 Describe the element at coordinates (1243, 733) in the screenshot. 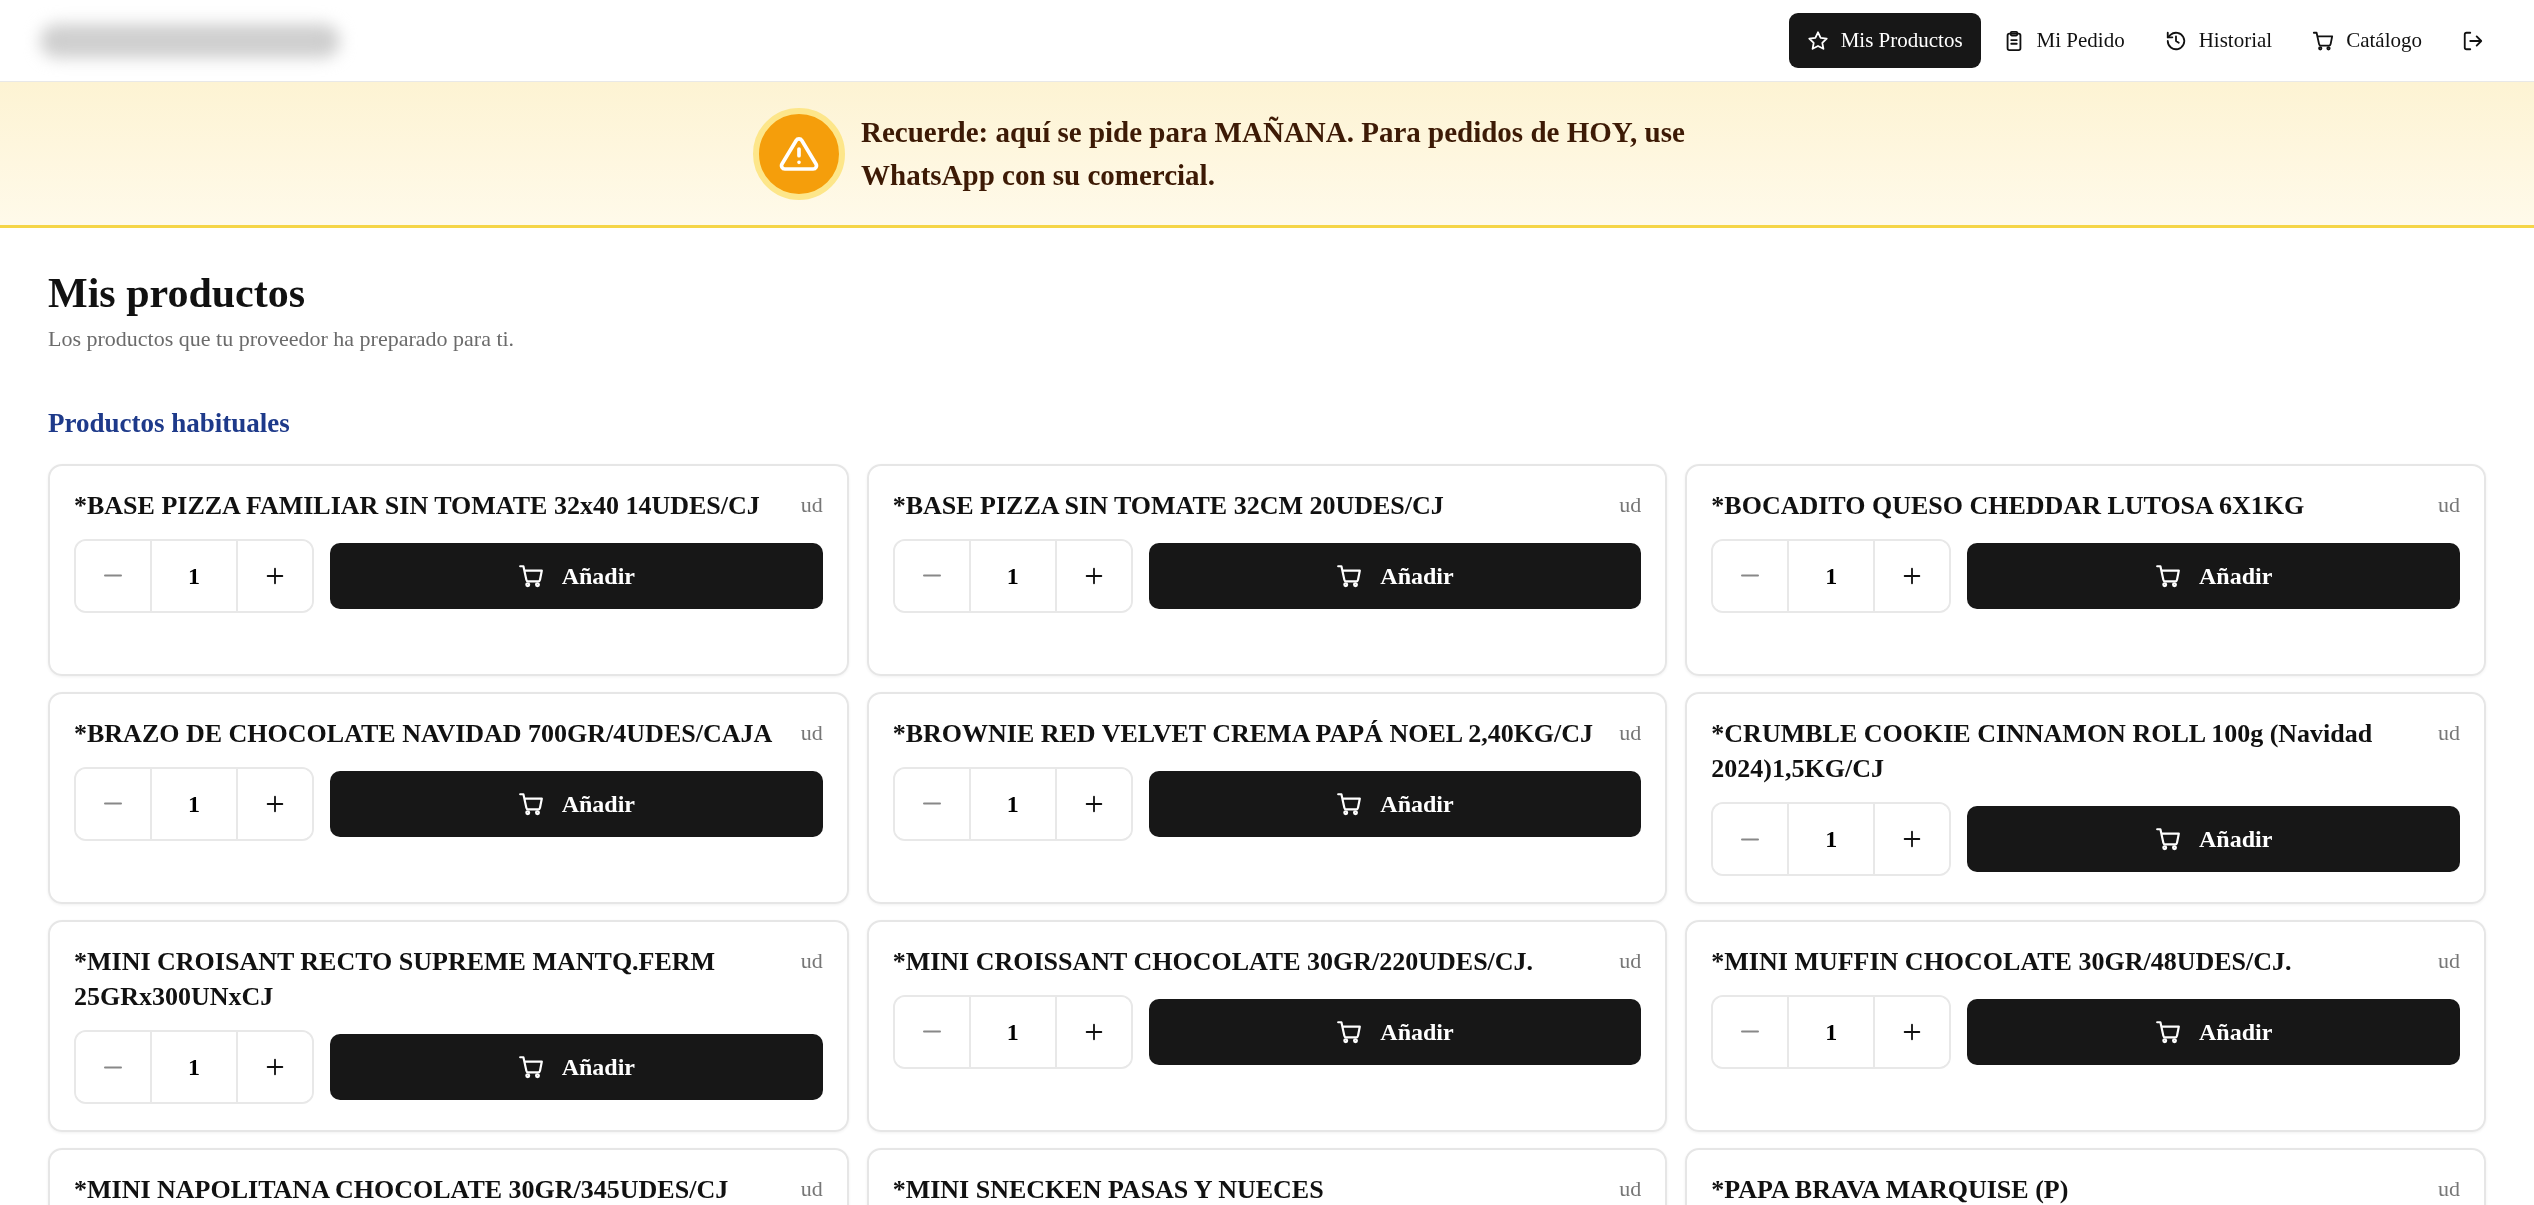

I see `product-name: *BROWNIE RED VELVET CREMA PAPÁ NOEL 2,40KG/CJ` at that location.